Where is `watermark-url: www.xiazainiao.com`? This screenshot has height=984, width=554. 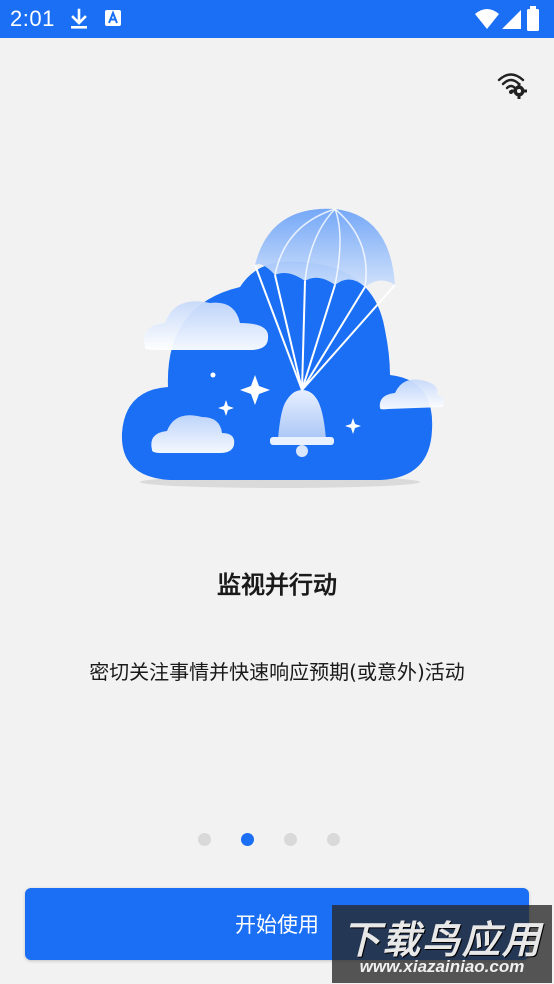 watermark-url: www.xiazainiao.com is located at coordinates (442, 966).